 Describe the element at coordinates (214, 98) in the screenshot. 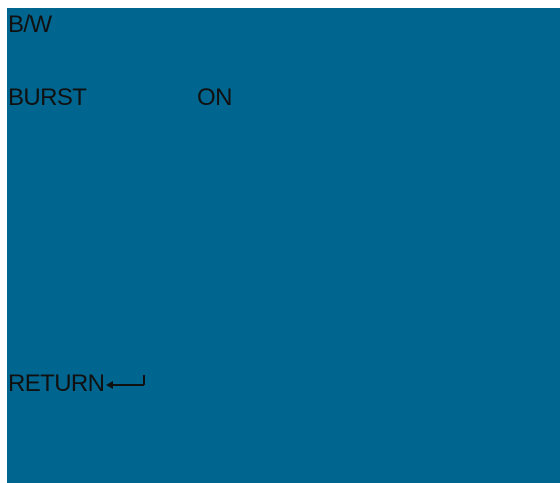

I see `burst-value: ON` at that location.